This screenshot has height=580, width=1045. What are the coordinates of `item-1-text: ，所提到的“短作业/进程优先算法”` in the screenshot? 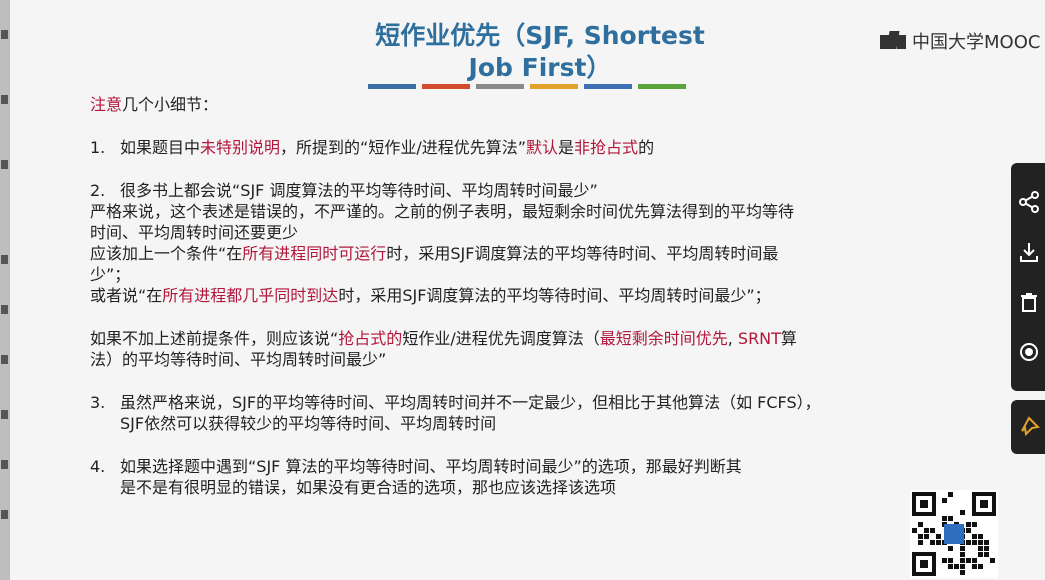 It's located at (403, 147).